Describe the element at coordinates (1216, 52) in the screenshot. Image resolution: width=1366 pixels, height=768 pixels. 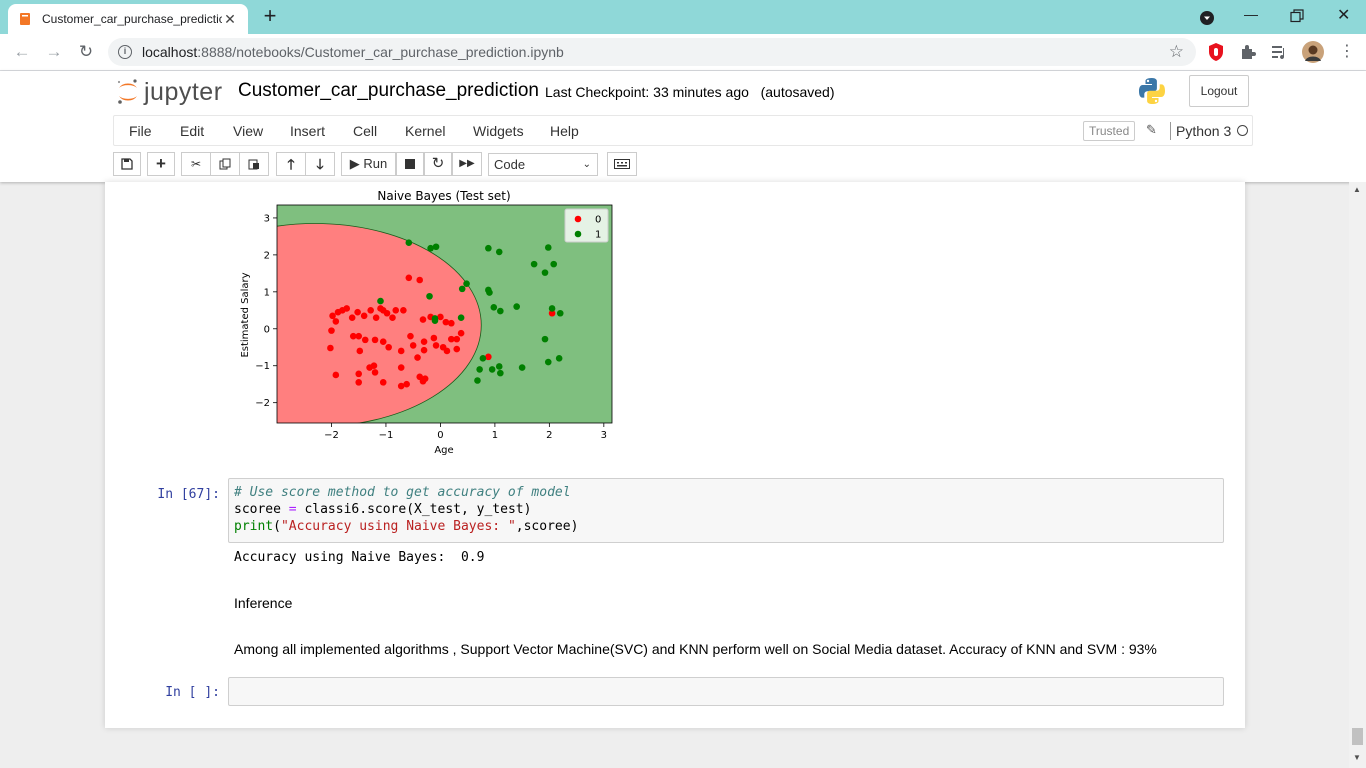
I see `extension-shield-icon` at that location.